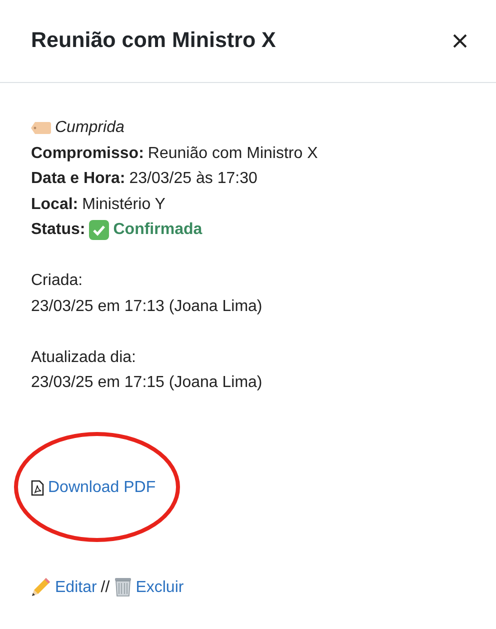  I want to click on field-value: 23/03/25 às 17:30, so click(193, 179).